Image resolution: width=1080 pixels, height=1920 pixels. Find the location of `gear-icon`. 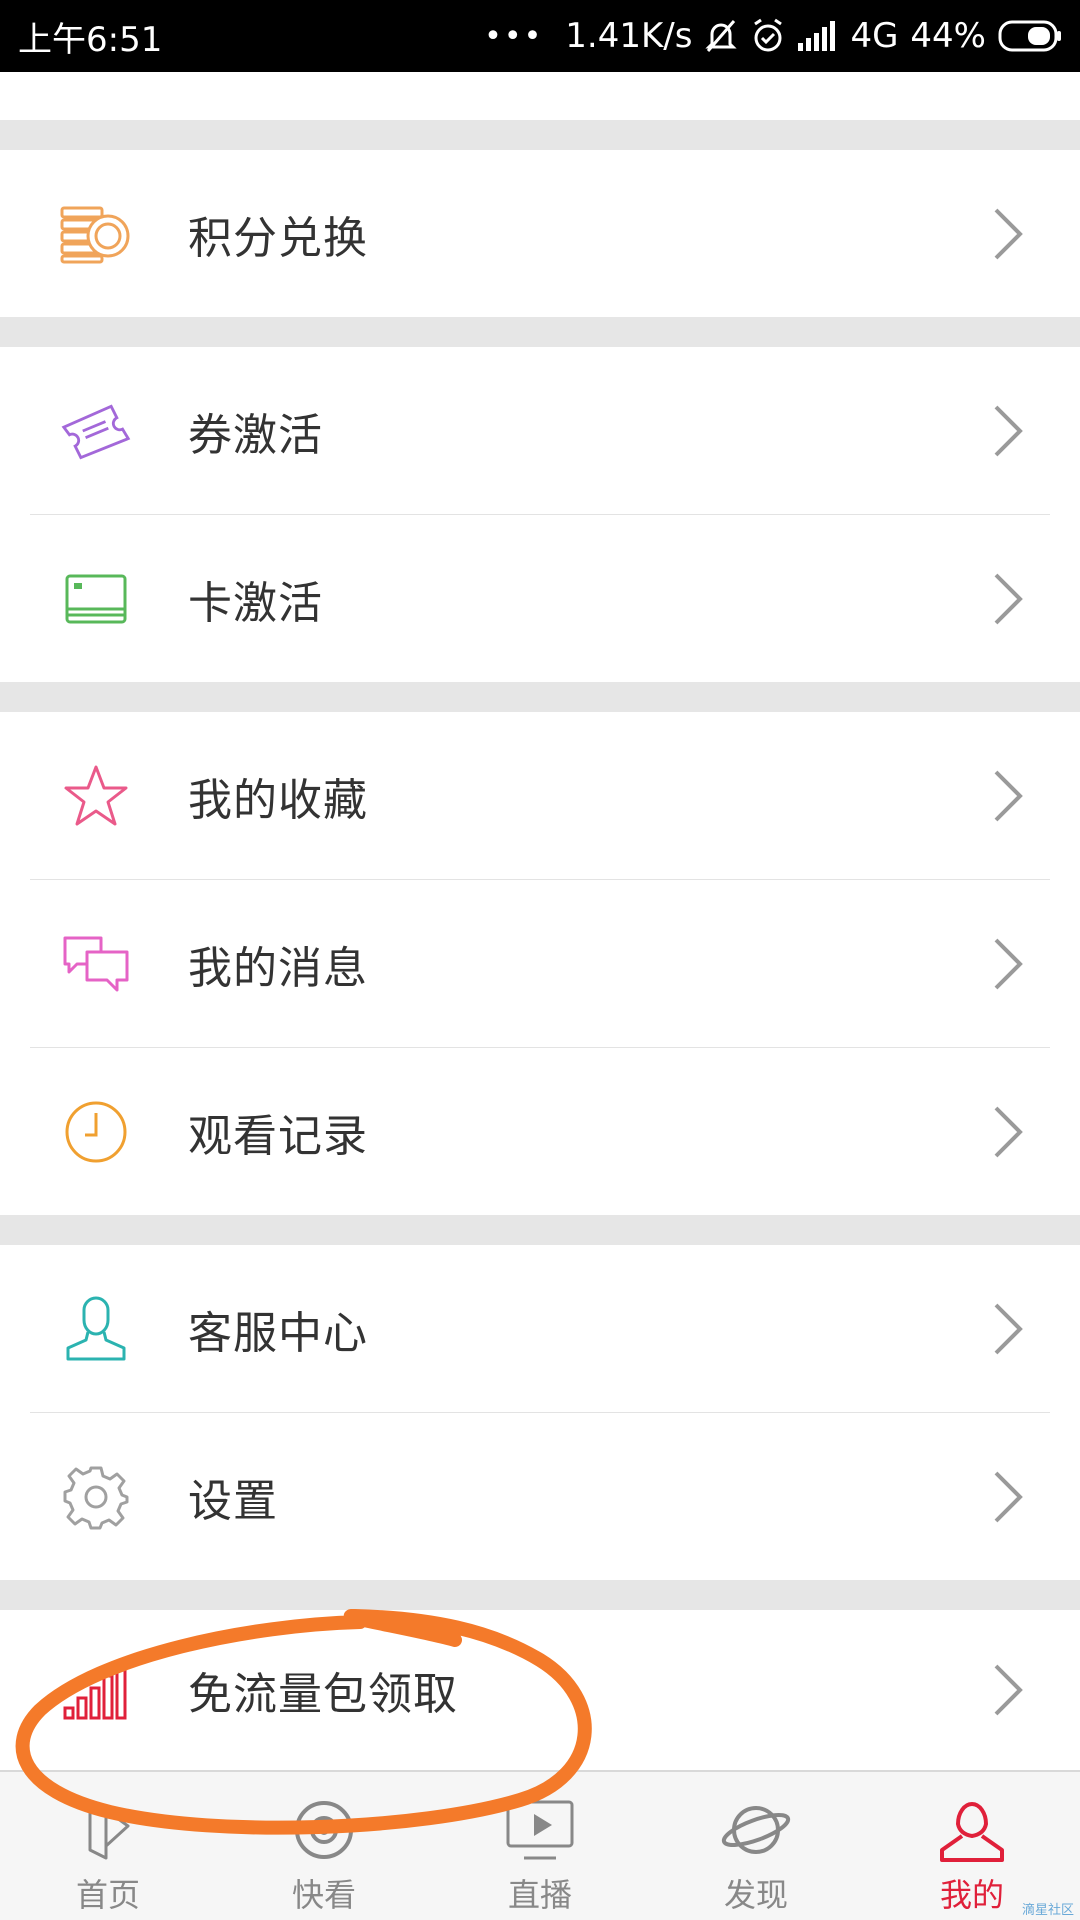

gear-icon is located at coordinates (96, 1497).